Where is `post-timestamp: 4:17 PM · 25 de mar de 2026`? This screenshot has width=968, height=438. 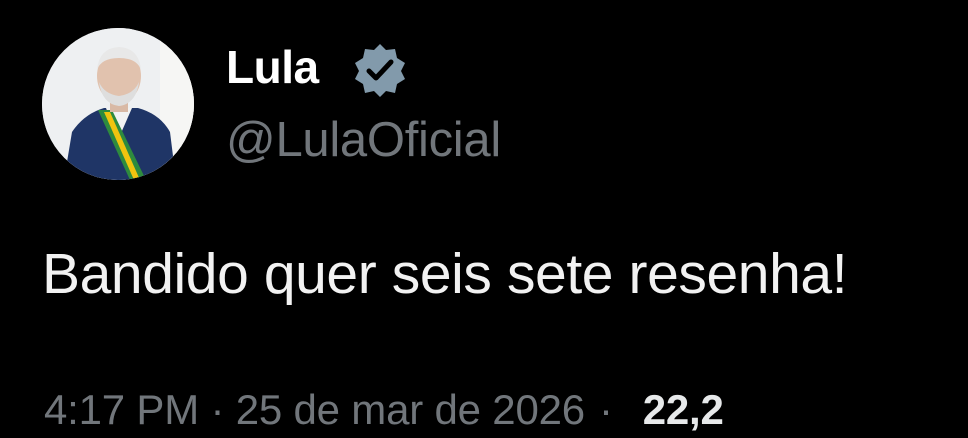 post-timestamp: 4:17 PM · 25 de mar de 2026 is located at coordinates (314, 409).